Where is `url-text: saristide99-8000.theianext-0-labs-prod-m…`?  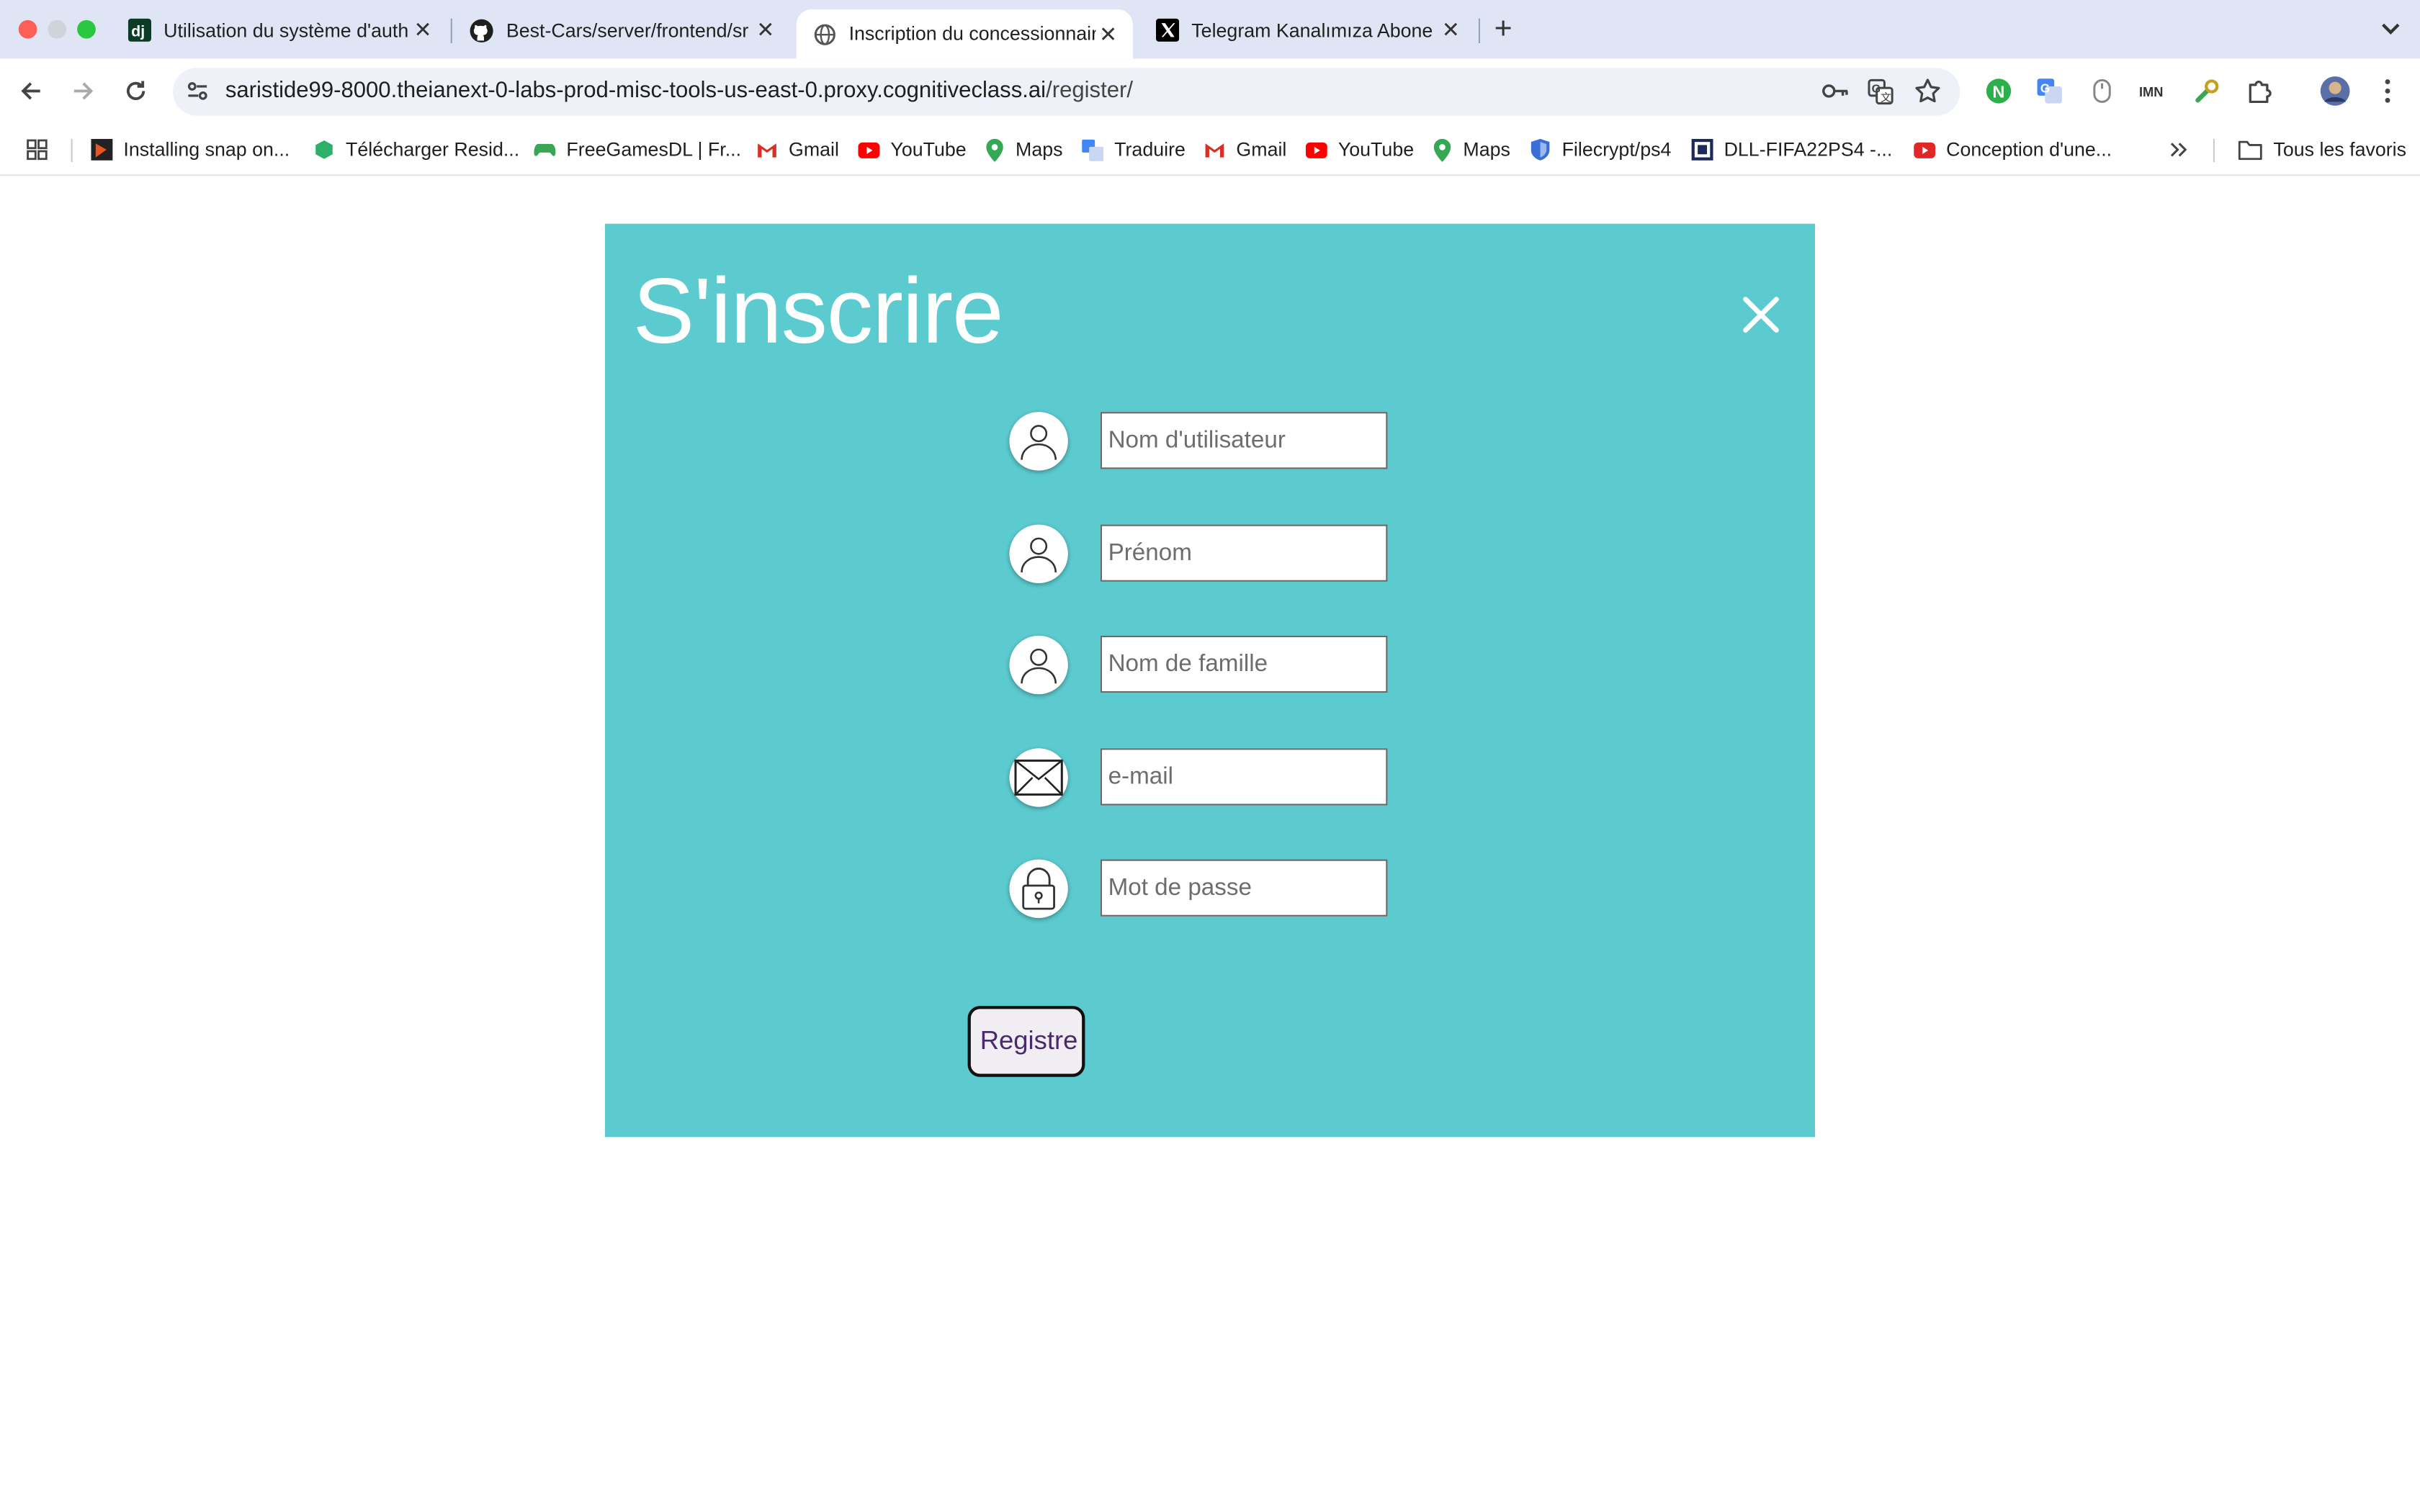
url-text: saristide99-8000.theianext-0-labs-prod-m… is located at coordinates (679, 90).